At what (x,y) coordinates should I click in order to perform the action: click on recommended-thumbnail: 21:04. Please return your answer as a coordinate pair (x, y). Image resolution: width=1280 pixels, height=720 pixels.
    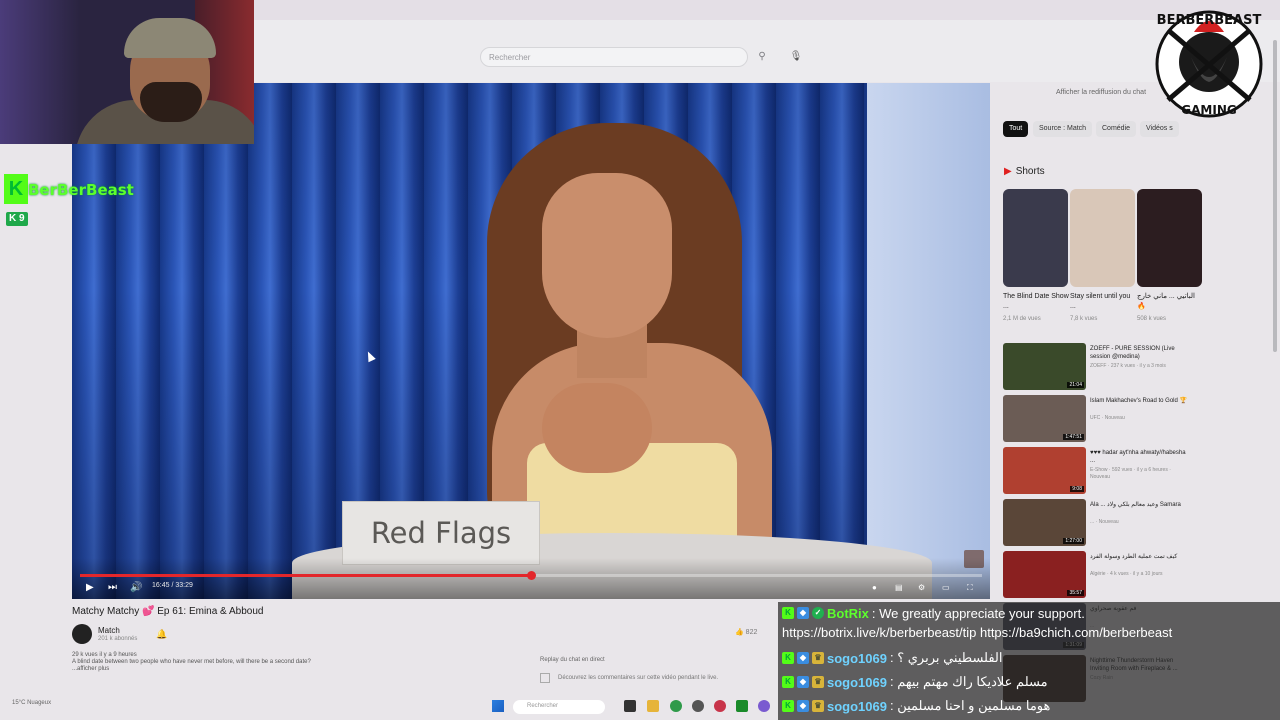
    Looking at the image, I should click on (1044, 366).